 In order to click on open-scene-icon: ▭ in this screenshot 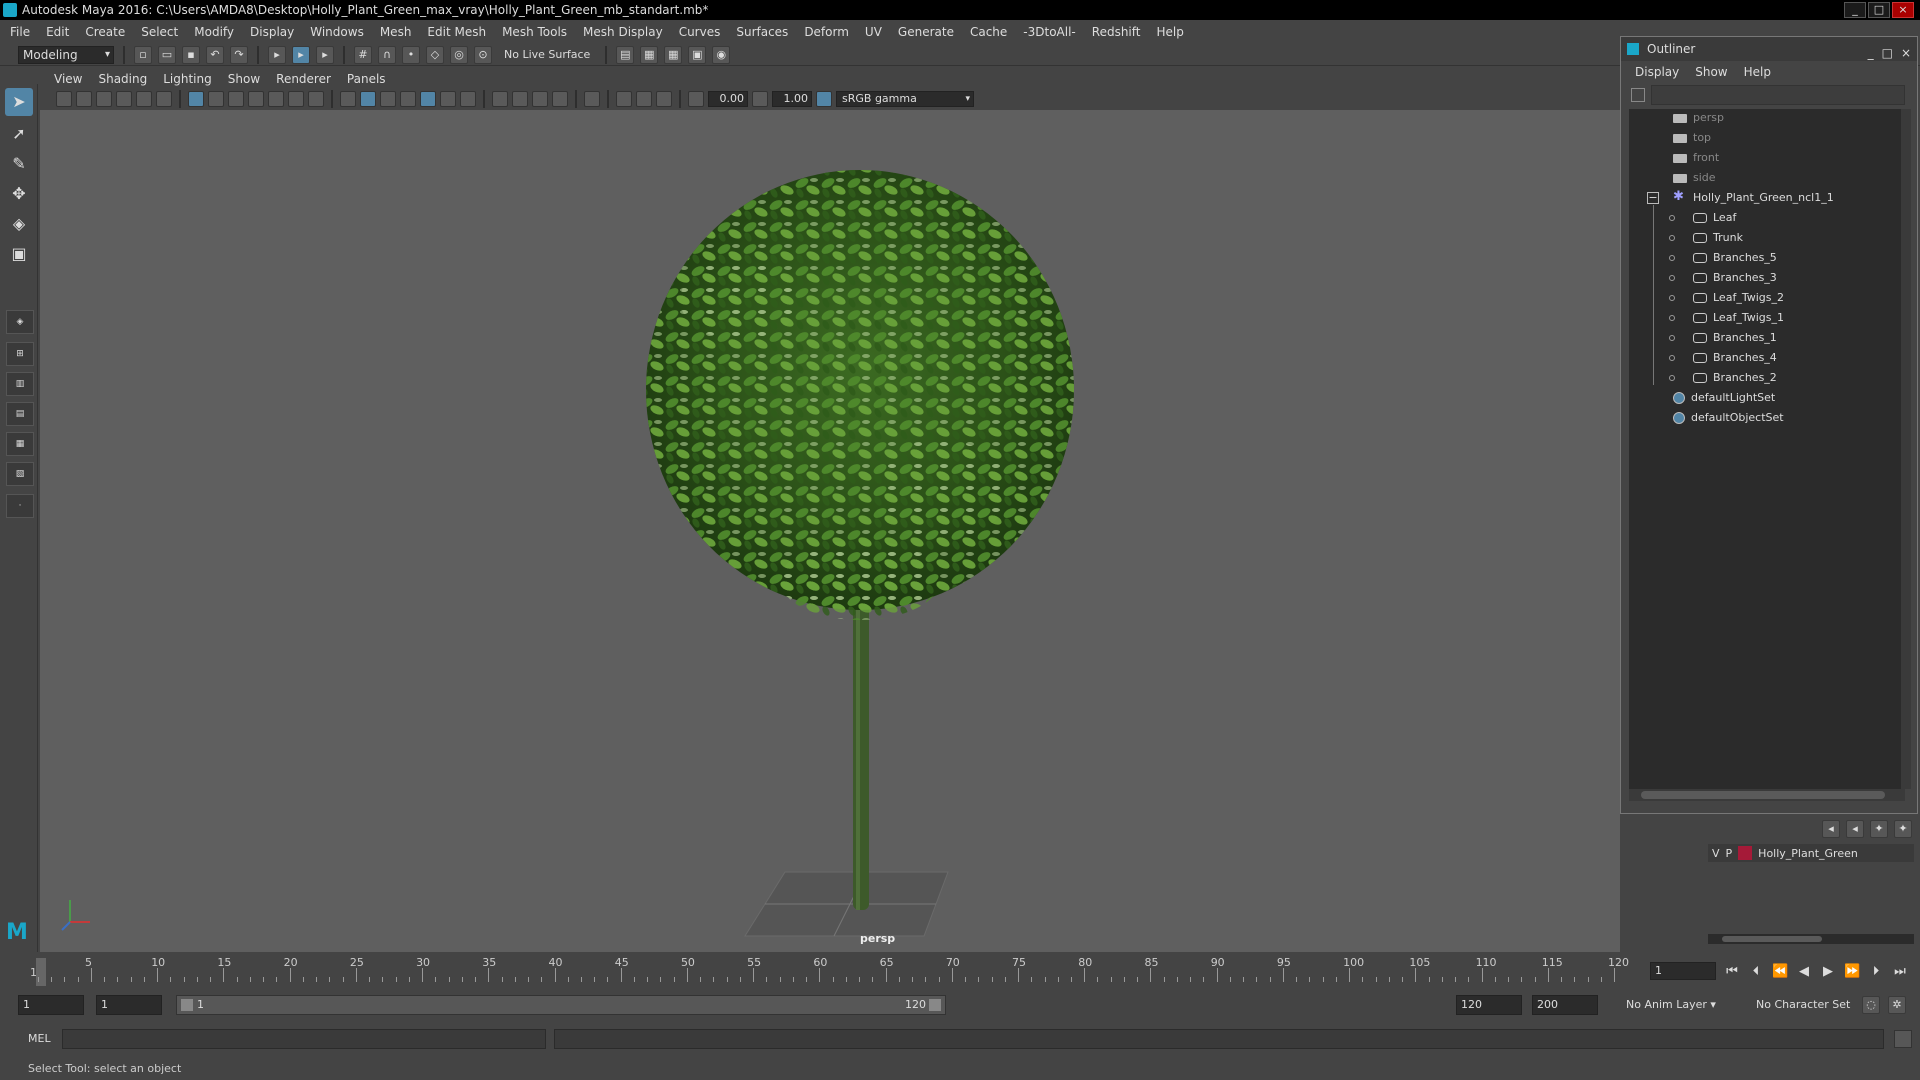, I will do `click(167, 54)`.